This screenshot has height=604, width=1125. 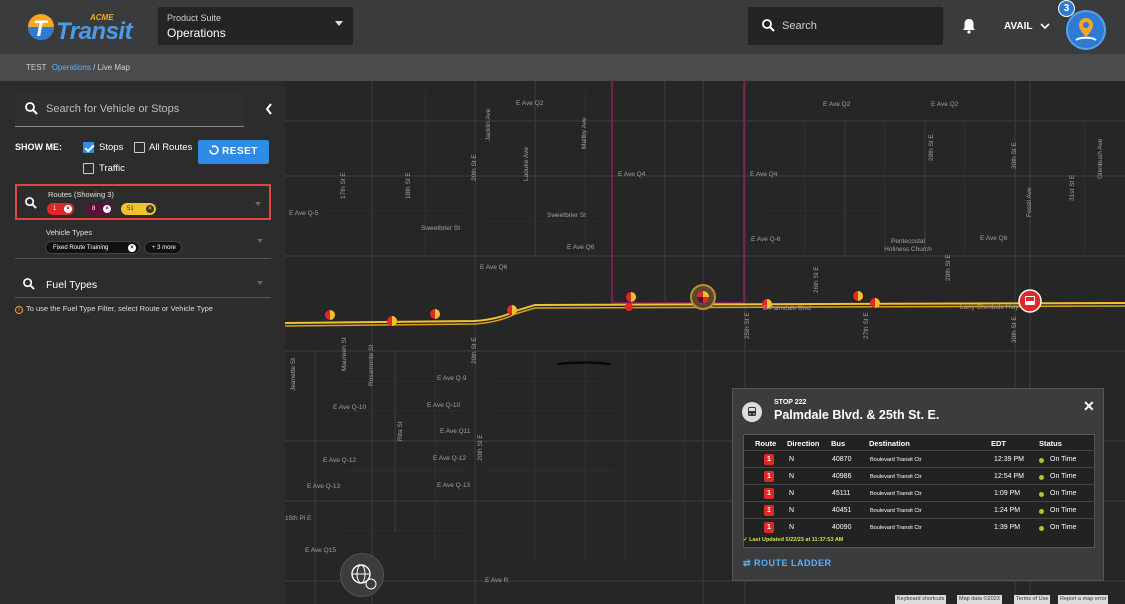 I want to click on all-routes-checkbox, so click(x=139, y=147).